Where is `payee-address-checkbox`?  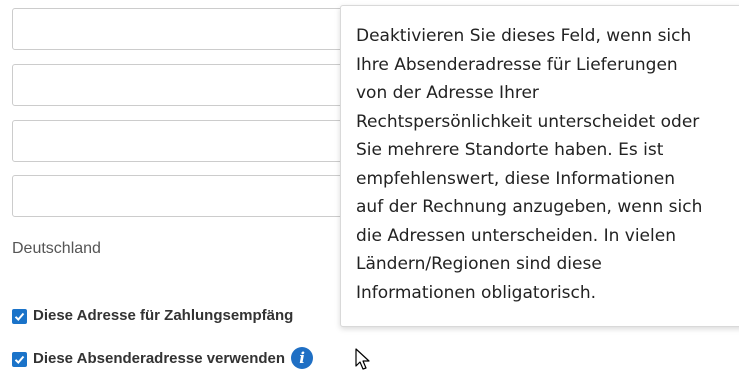 payee-address-checkbox is located at coordinates (19, 316).